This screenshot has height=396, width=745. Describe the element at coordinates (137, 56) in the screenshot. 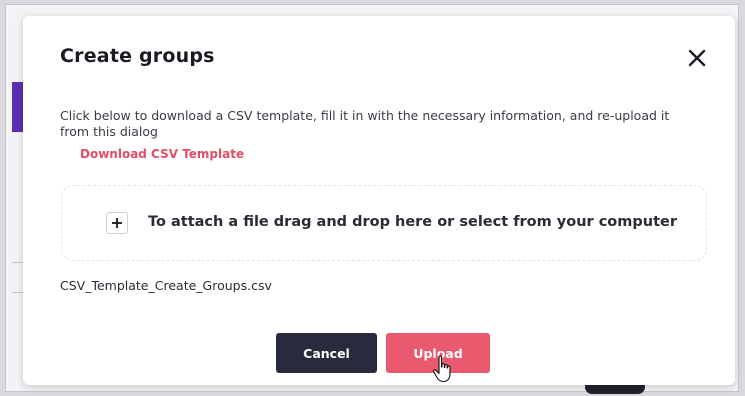

I see `dialog-title: Create groups` at that location.